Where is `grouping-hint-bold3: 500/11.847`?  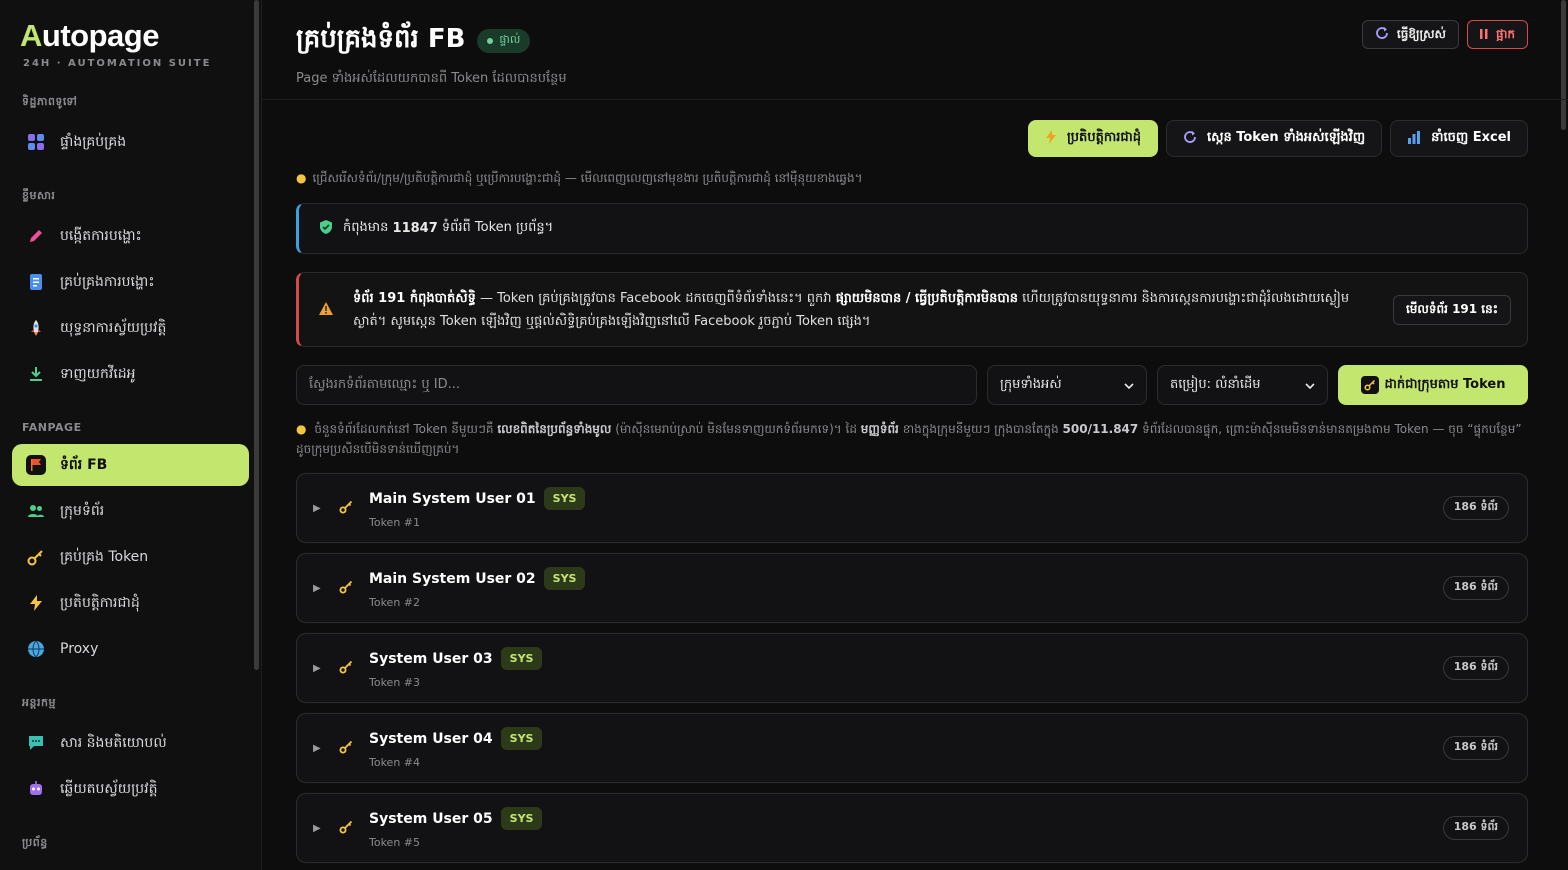 grouping-hint-bold3: 500/11.847 is located at coordinates (1100, 429).